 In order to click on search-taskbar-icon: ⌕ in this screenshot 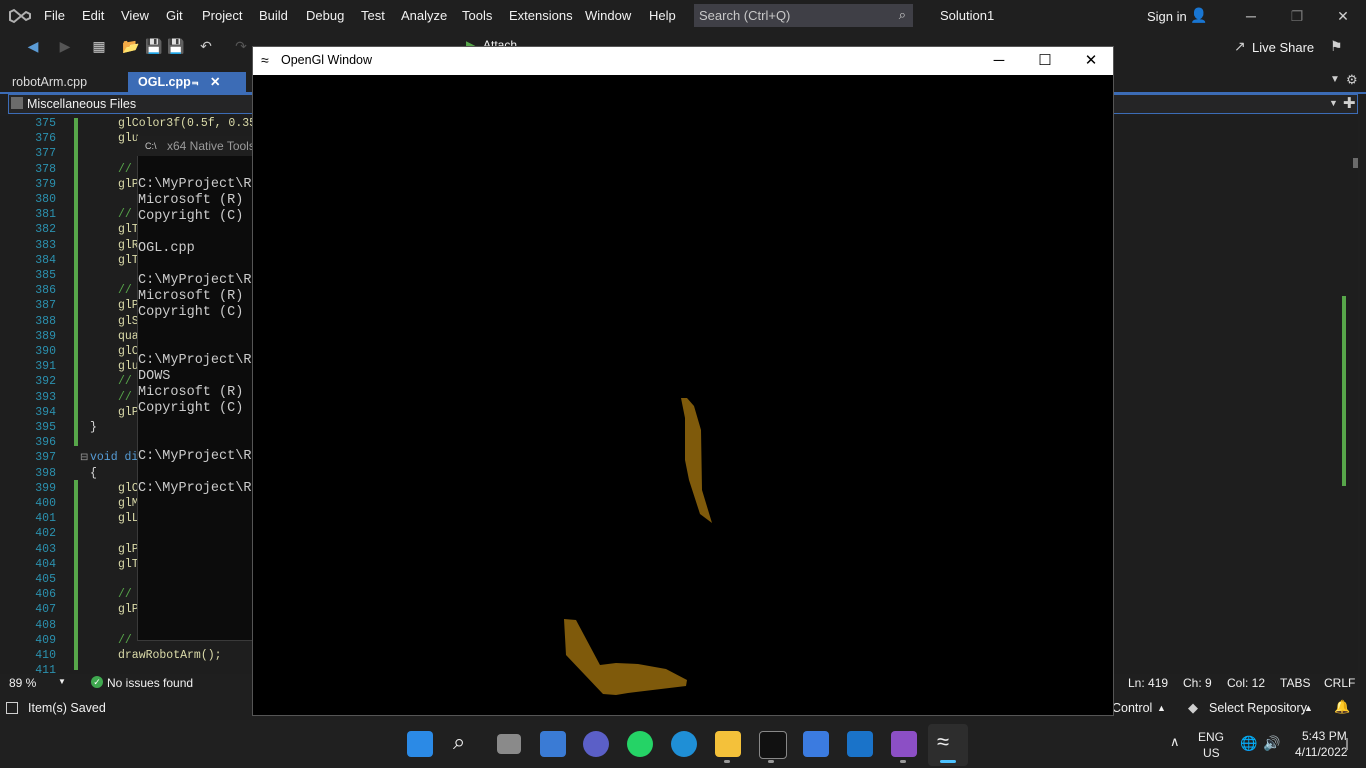, I will do `click(459, 742)`.